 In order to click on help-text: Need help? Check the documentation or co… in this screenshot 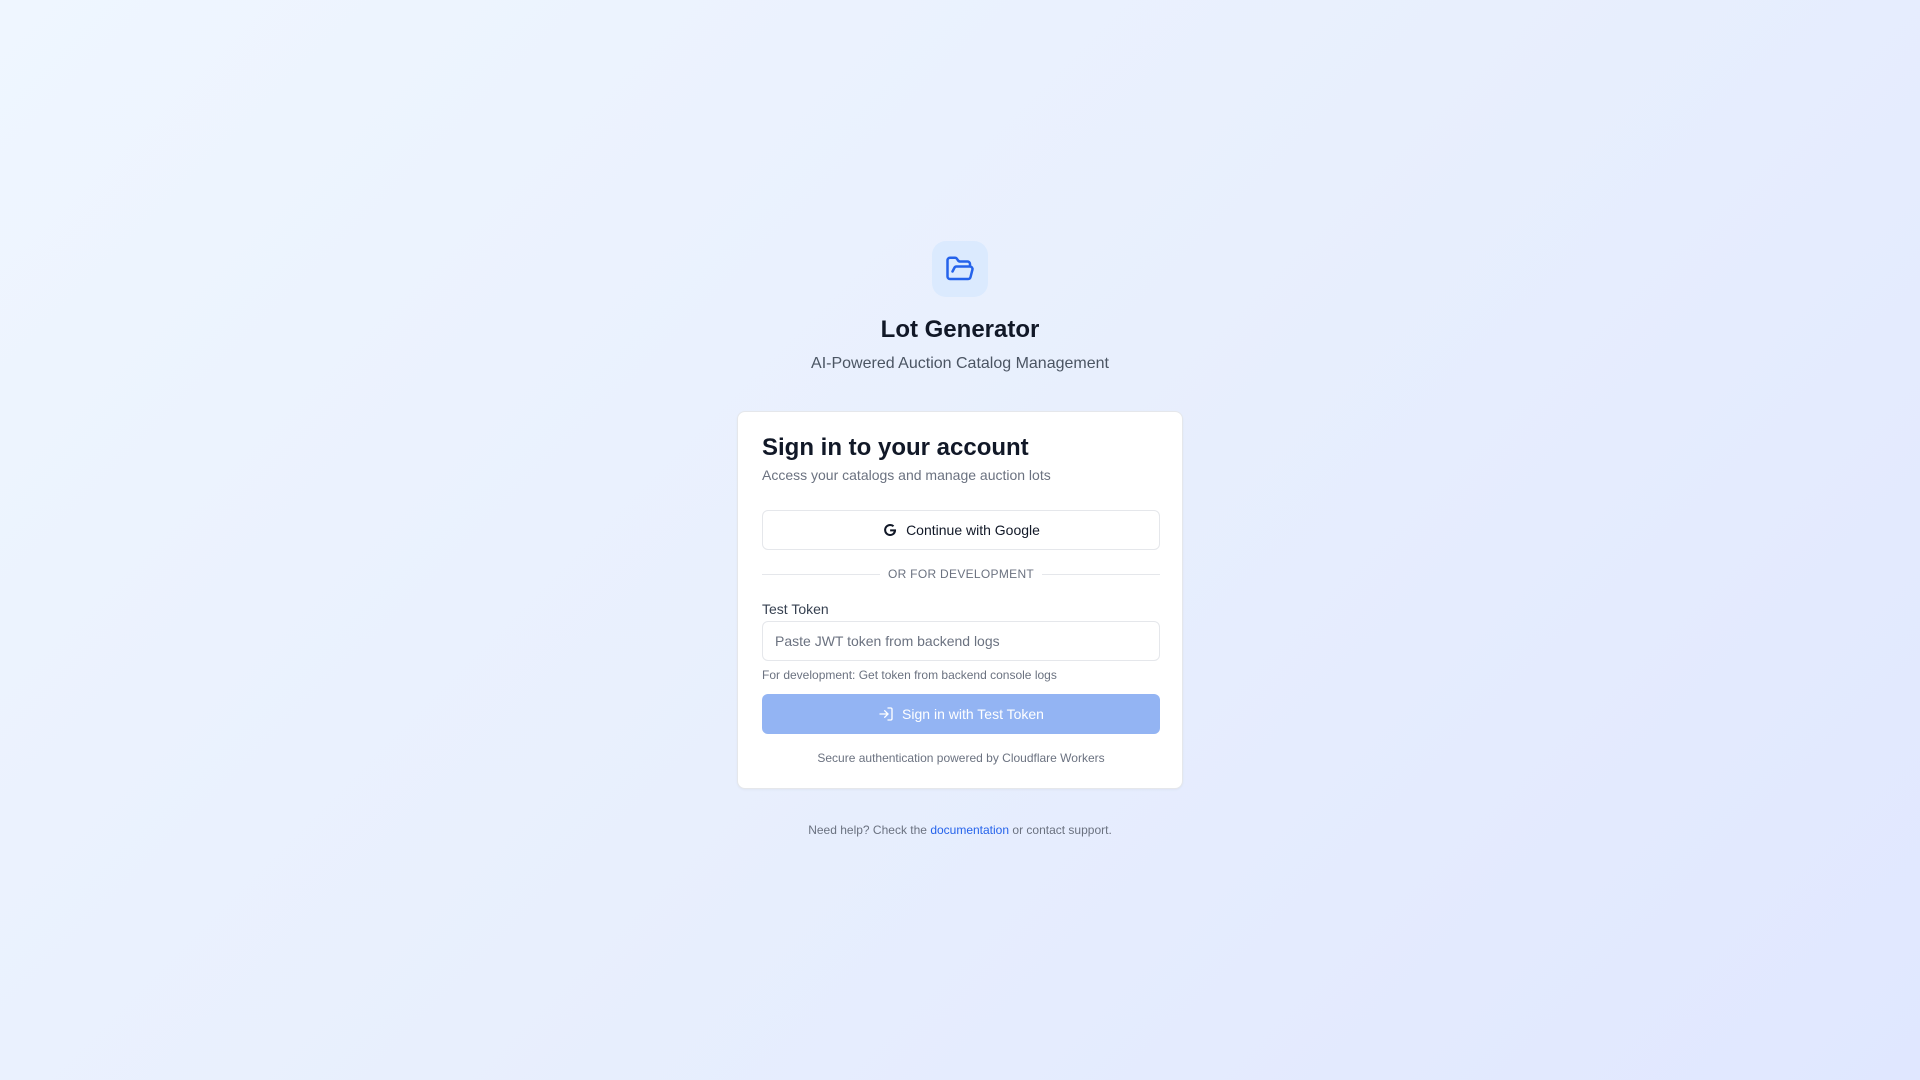, I will do `click(960, 830)`.